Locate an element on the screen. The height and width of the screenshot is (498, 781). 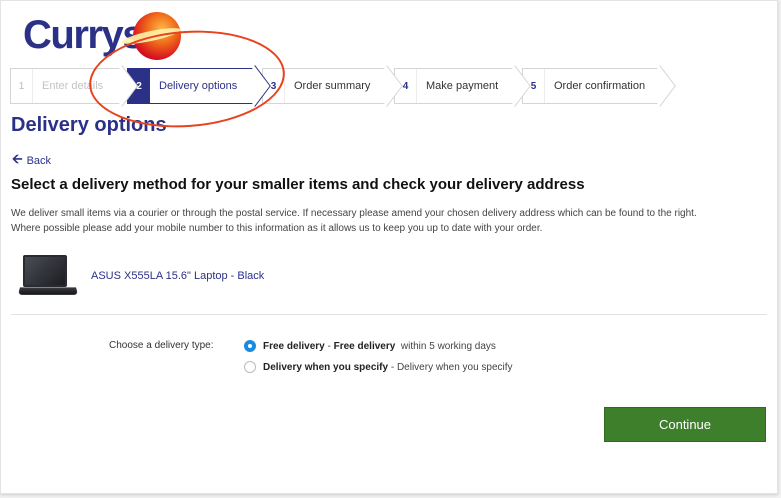
option-title: Free delivery is located at coordinates (294, 346).